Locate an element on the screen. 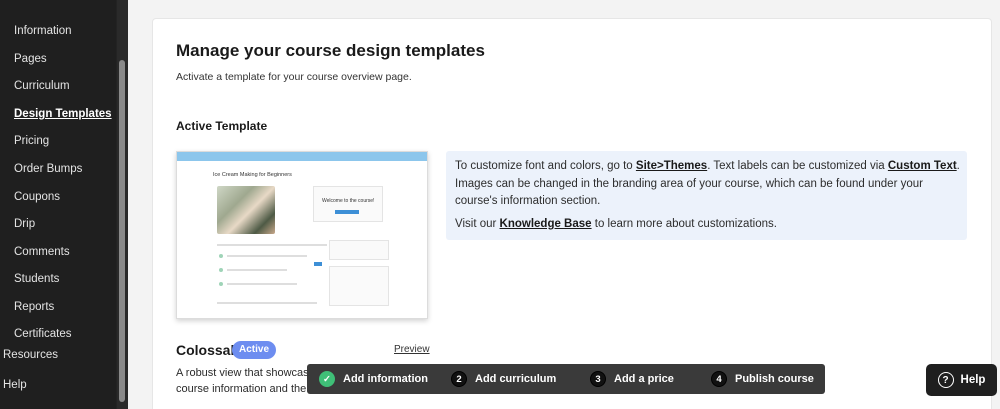  sidebar-item-order-bumps: Order Bumps is located at coordinates (48, 169).